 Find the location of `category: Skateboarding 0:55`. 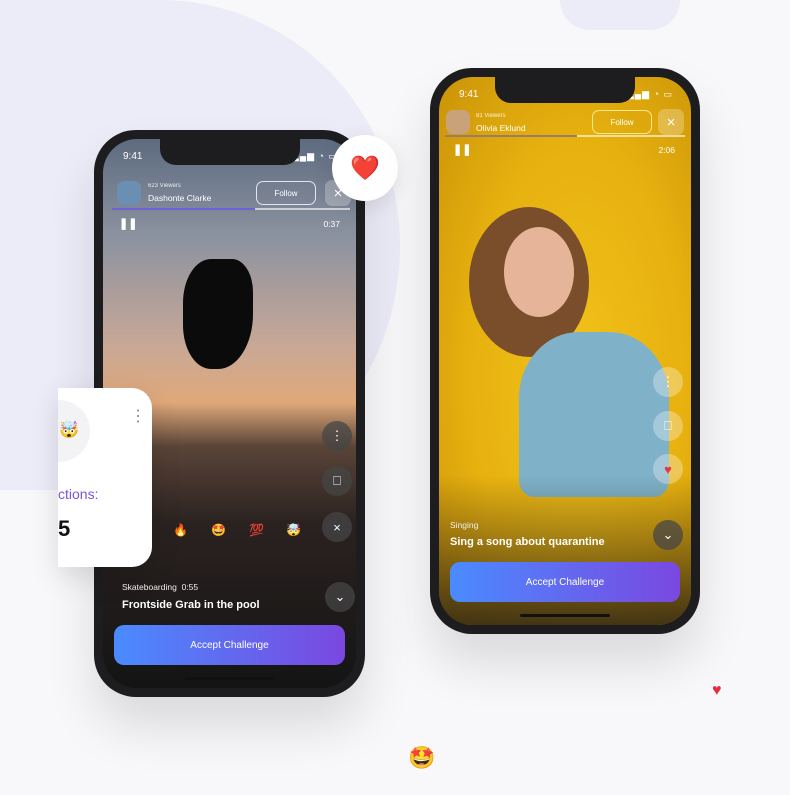

category: Skateboarding 0:55 is located at coordinates (160, 587).